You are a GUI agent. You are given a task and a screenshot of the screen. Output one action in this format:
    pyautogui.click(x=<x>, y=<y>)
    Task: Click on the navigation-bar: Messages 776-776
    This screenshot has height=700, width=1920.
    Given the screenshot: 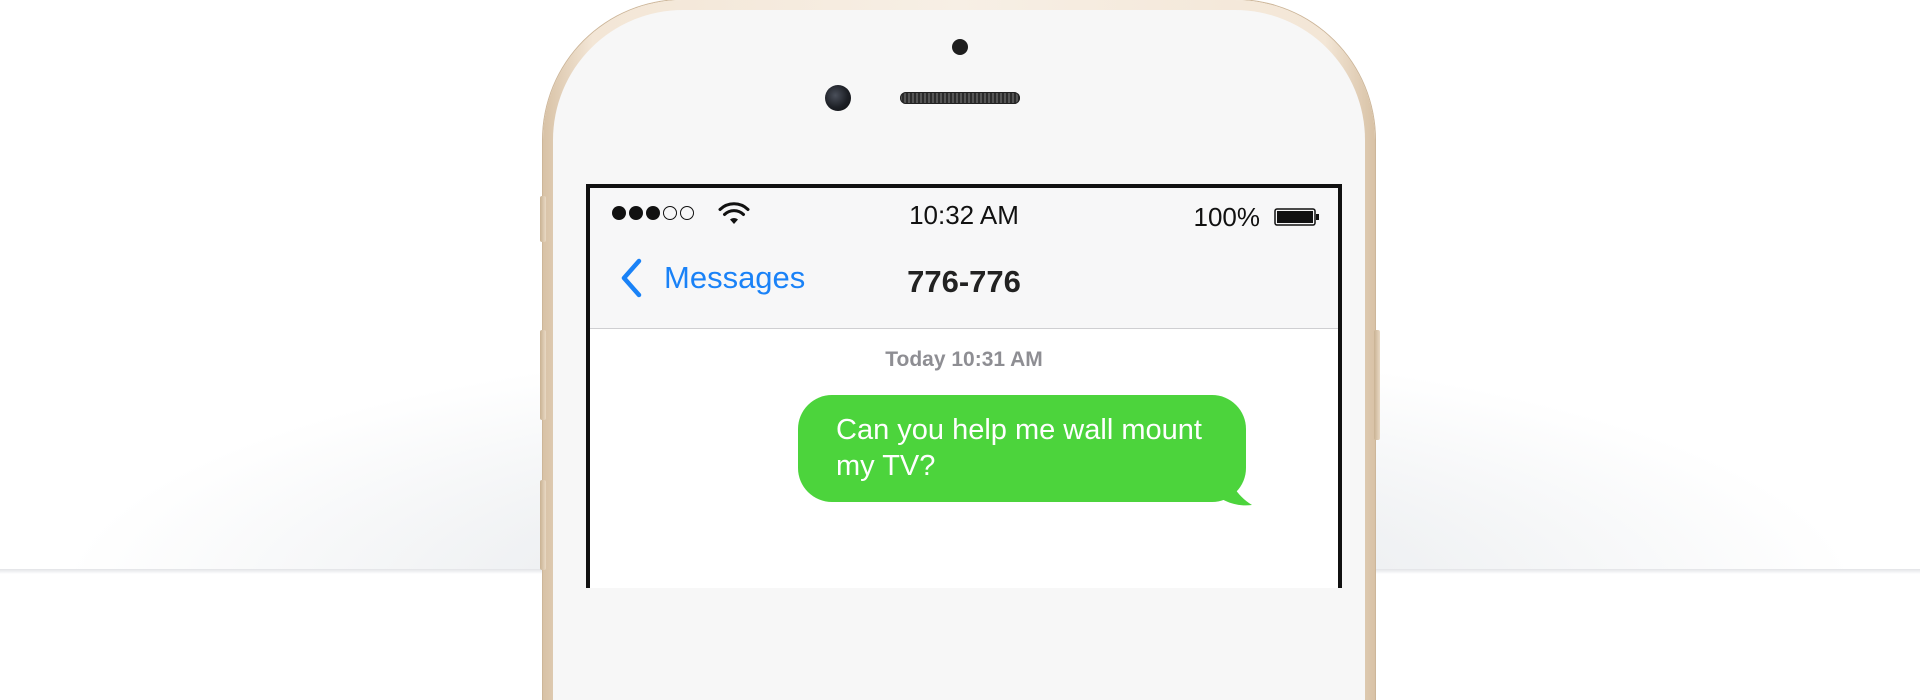 What is the action you would take?
    pyautogui.click(x=964, y=279)
    